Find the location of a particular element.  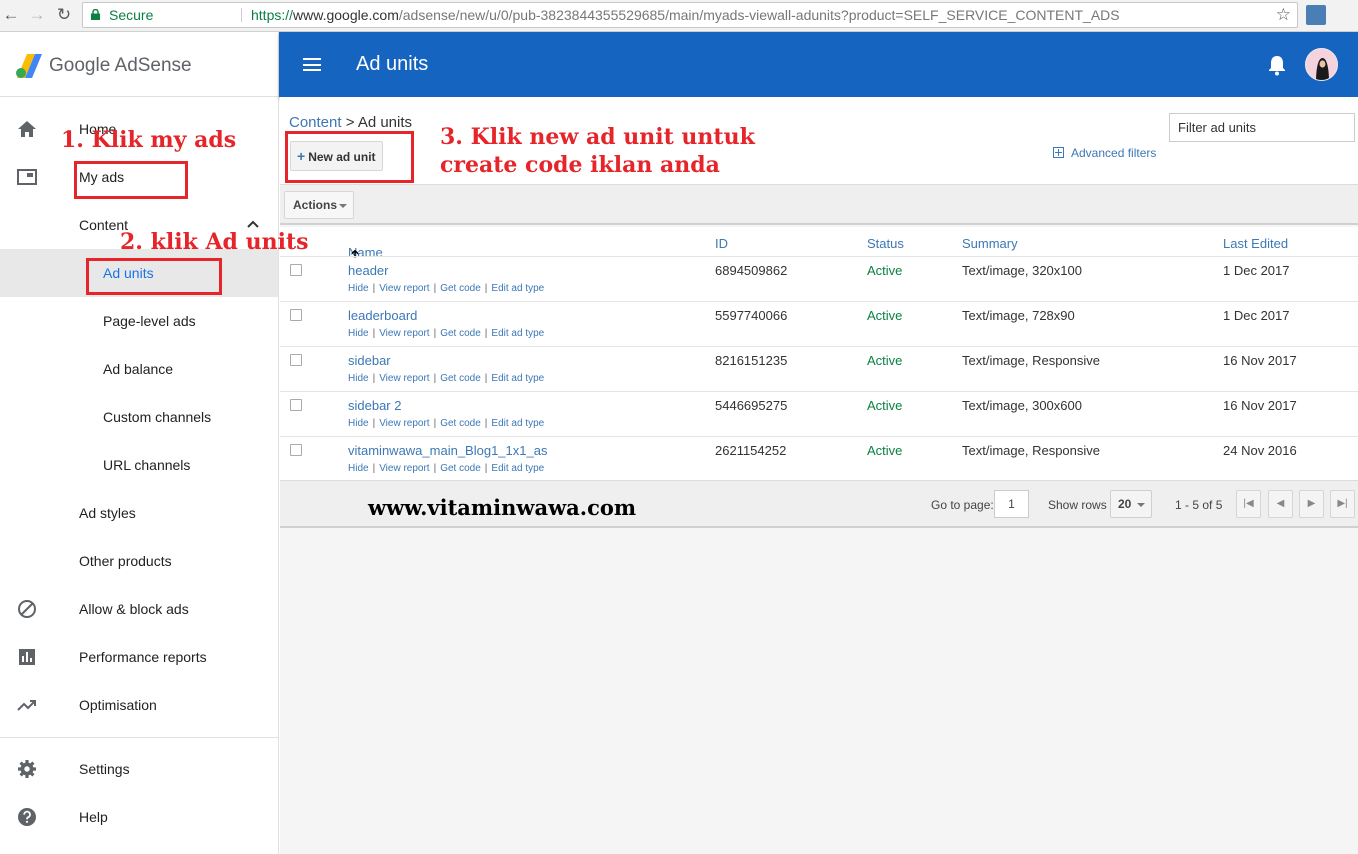

home-icon is located at coordinates (27, 129).